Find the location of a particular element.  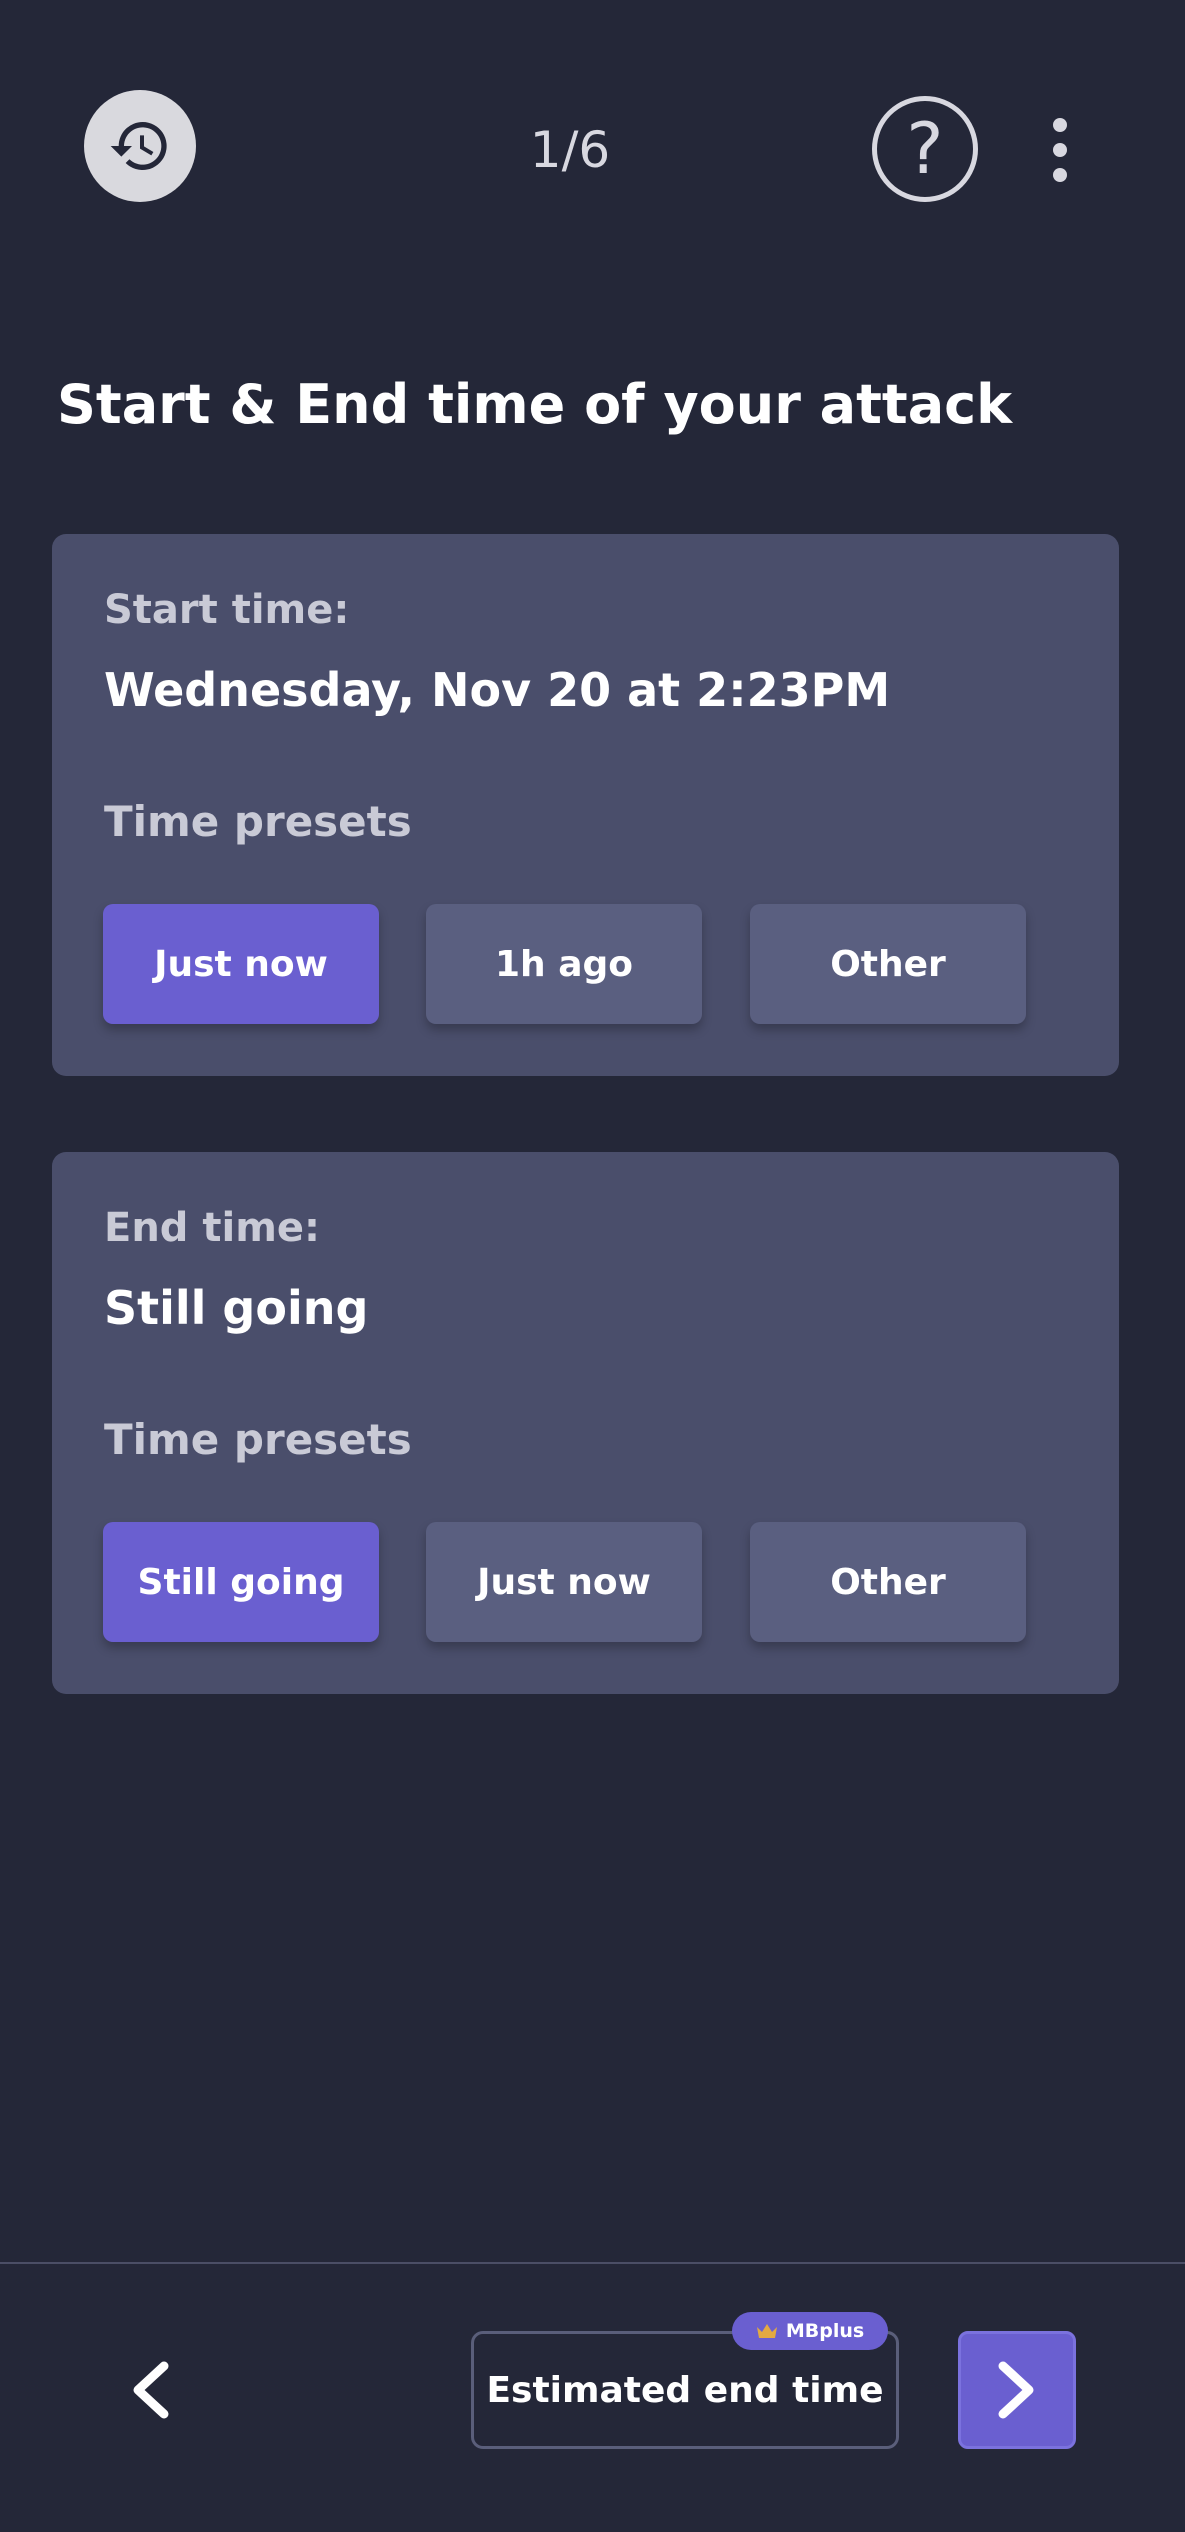

history-button is located at coordinates (140, 146).